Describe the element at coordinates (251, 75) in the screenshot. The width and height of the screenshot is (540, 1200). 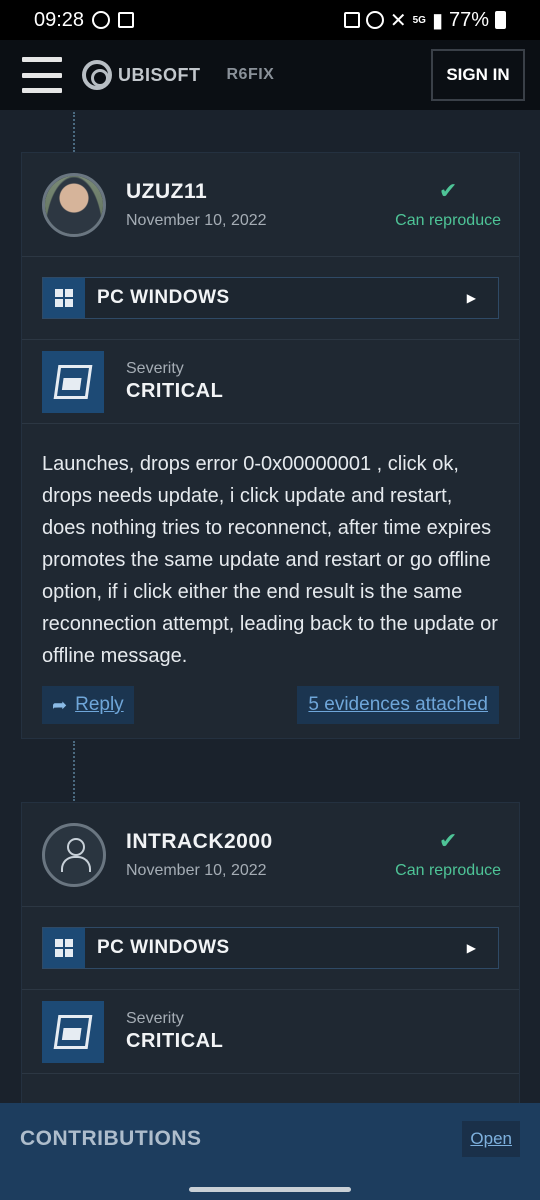
I see `section-link: R6FIX` at that location.